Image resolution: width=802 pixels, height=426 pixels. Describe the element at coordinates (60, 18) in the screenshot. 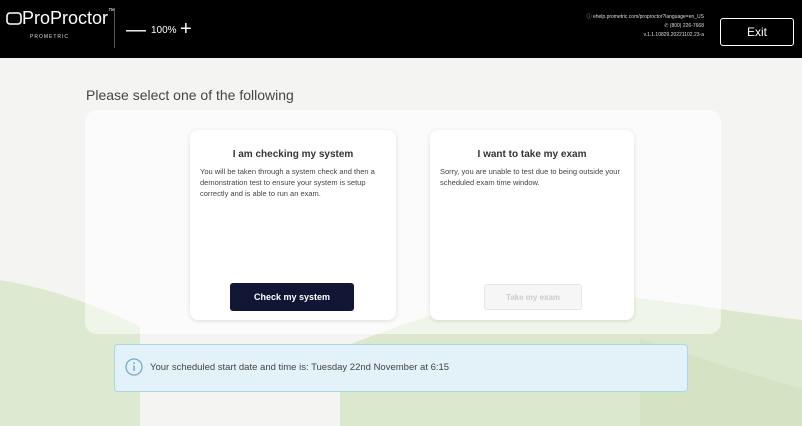

I see `logo-text: ProProctor™` at that location.